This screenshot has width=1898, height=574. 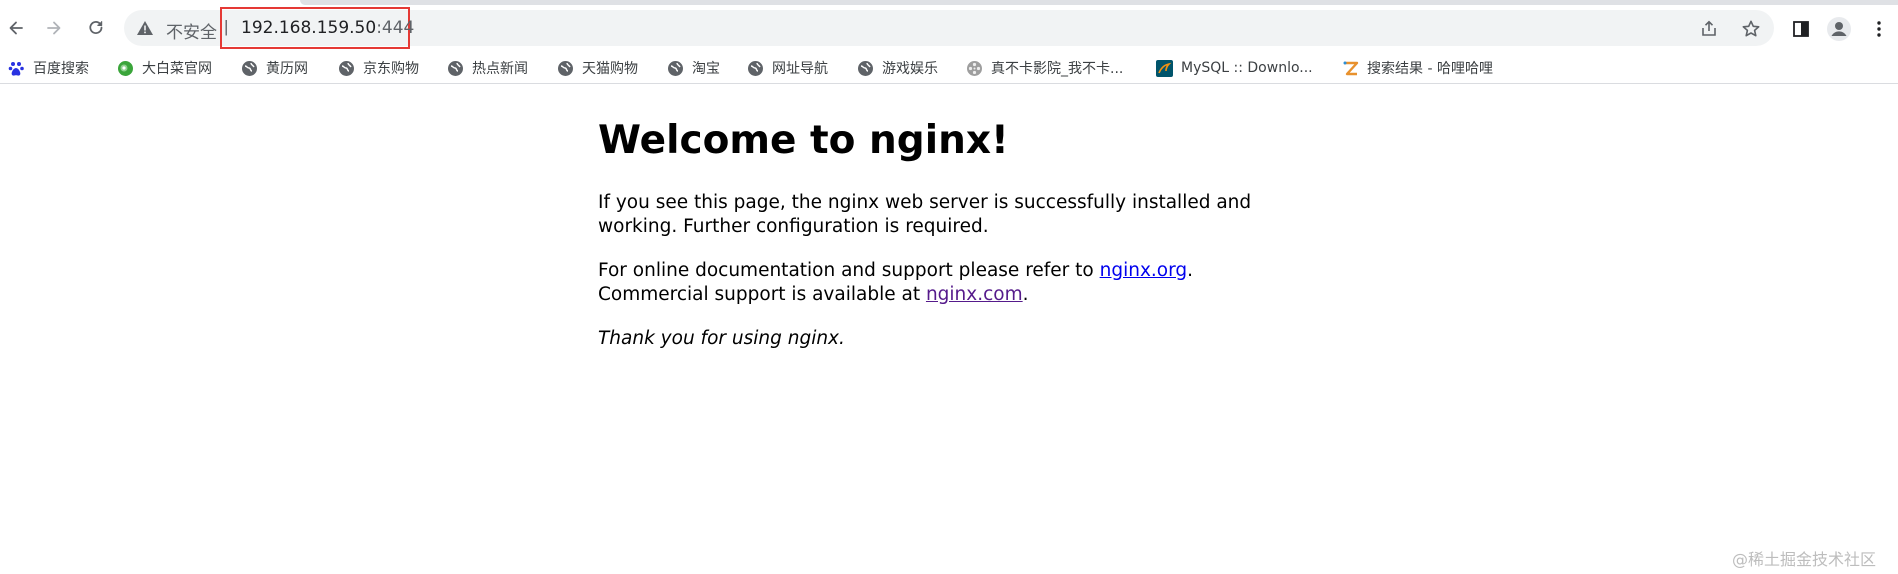 I want to click on back-button, so click(x=16, y=28).